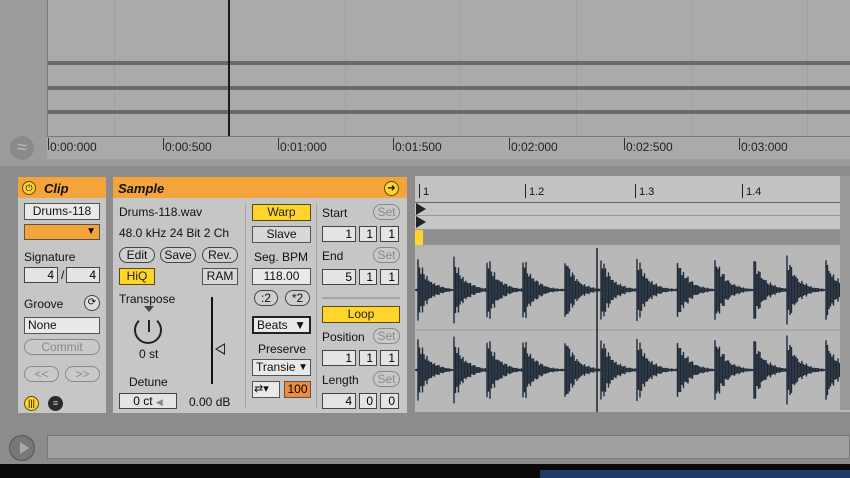 The height and width of the screenshot is (478, 850). Describe the element at coordinates (426, 192) in the screenshot. I see `marker-label: 1` at that location.